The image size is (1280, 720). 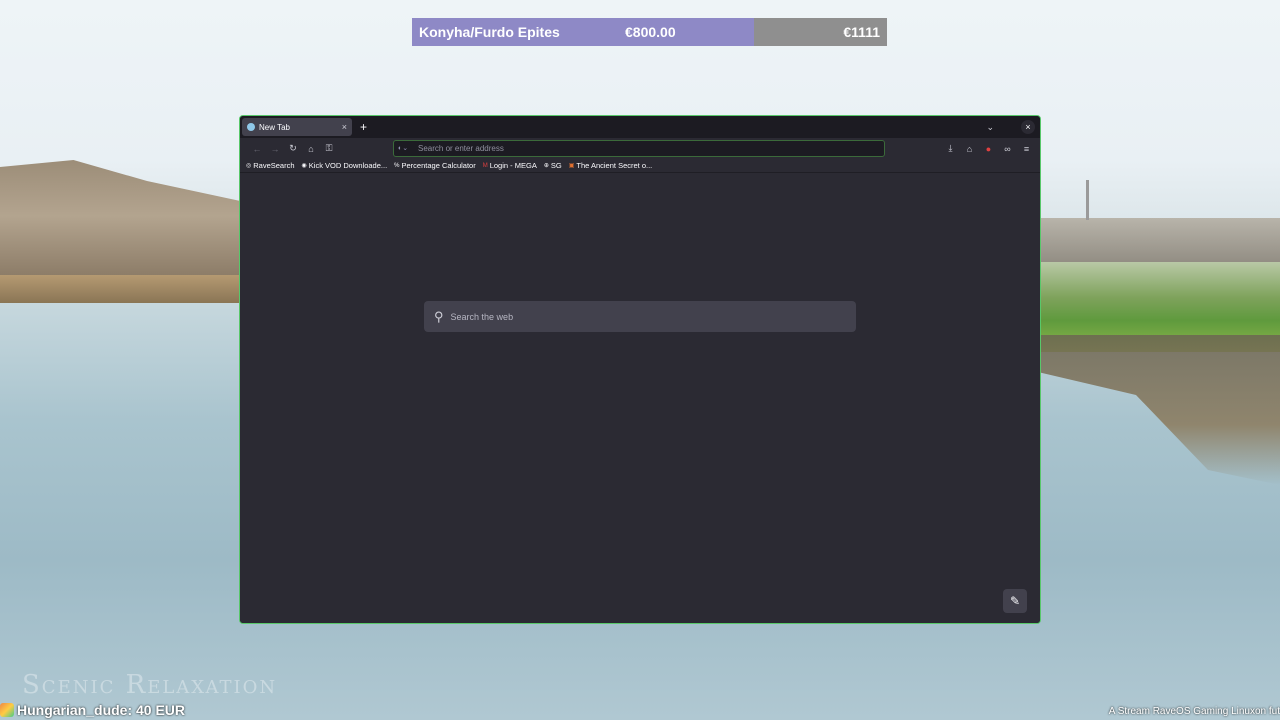 I want to click on donation-alert: Hungarian_dude: 40 EUR, so click(x=92, y=710).